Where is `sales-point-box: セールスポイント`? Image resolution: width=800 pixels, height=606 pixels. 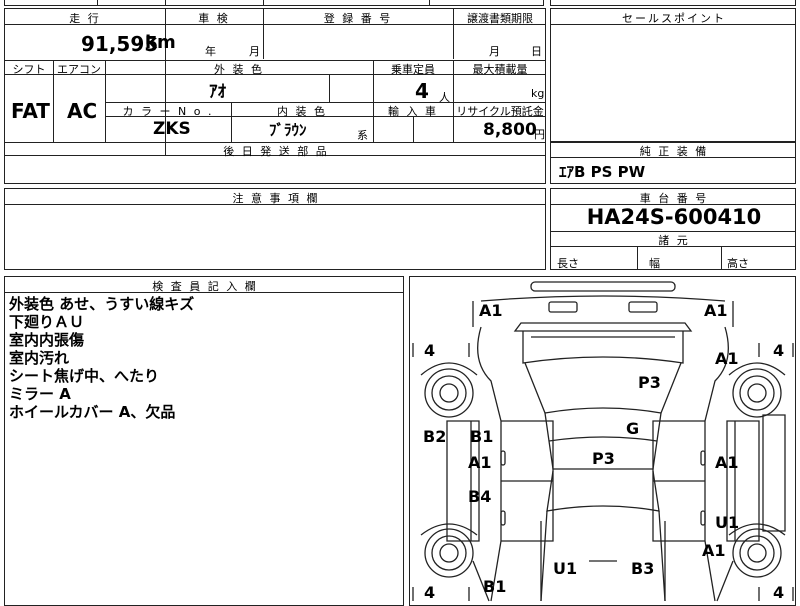 sales-point-box: セールスポイント is located at coordinates (673, 75).